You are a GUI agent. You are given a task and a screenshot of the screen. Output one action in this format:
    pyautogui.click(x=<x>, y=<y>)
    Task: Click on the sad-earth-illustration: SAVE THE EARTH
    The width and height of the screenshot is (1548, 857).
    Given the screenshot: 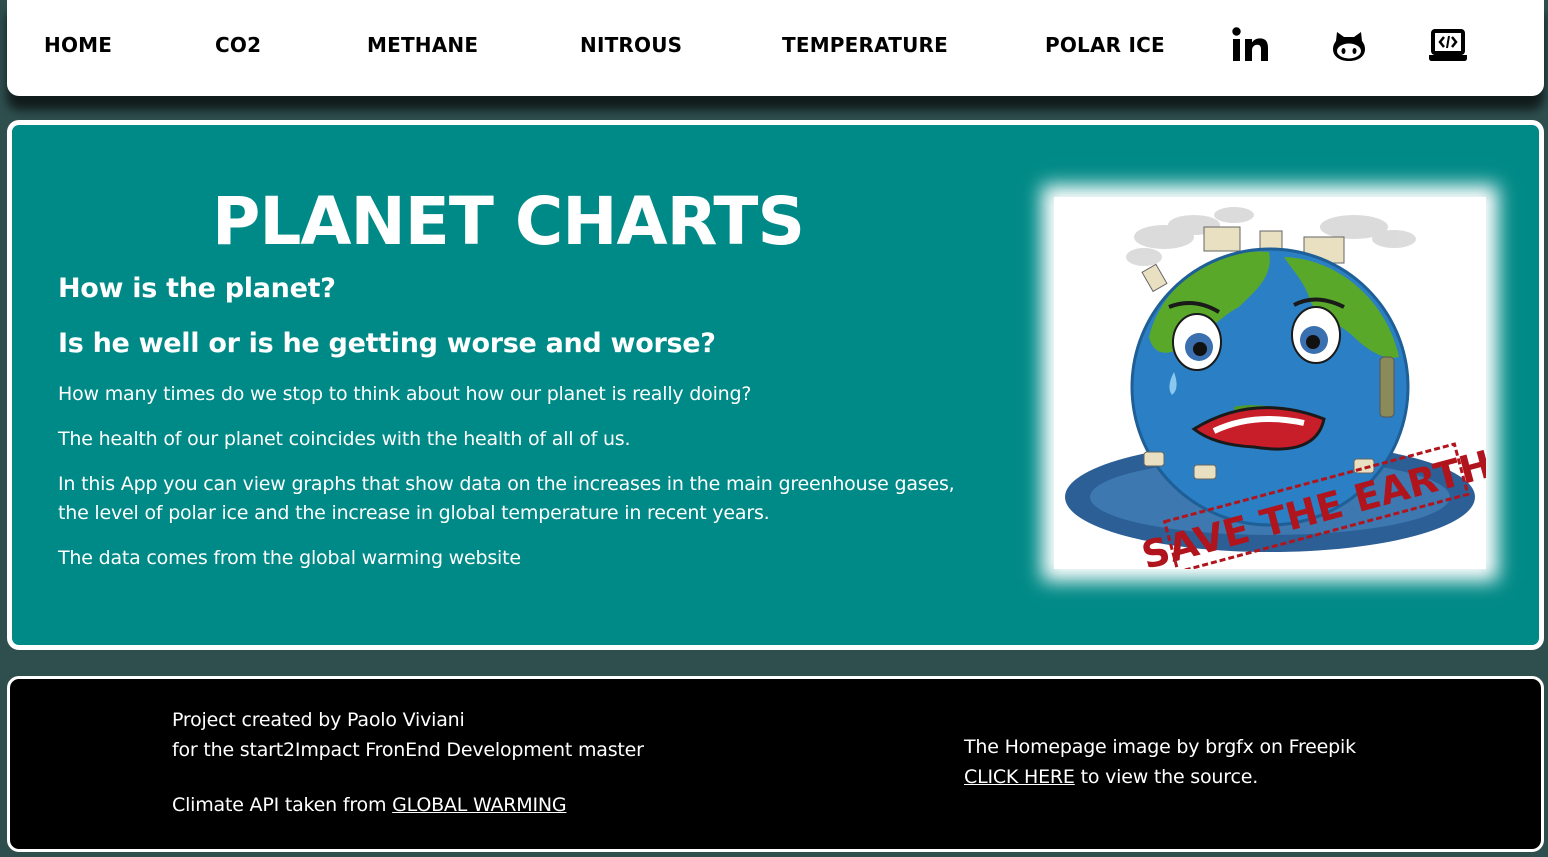 What is the action you would take?
    pyautogui.click(x=1270, y=383)
    